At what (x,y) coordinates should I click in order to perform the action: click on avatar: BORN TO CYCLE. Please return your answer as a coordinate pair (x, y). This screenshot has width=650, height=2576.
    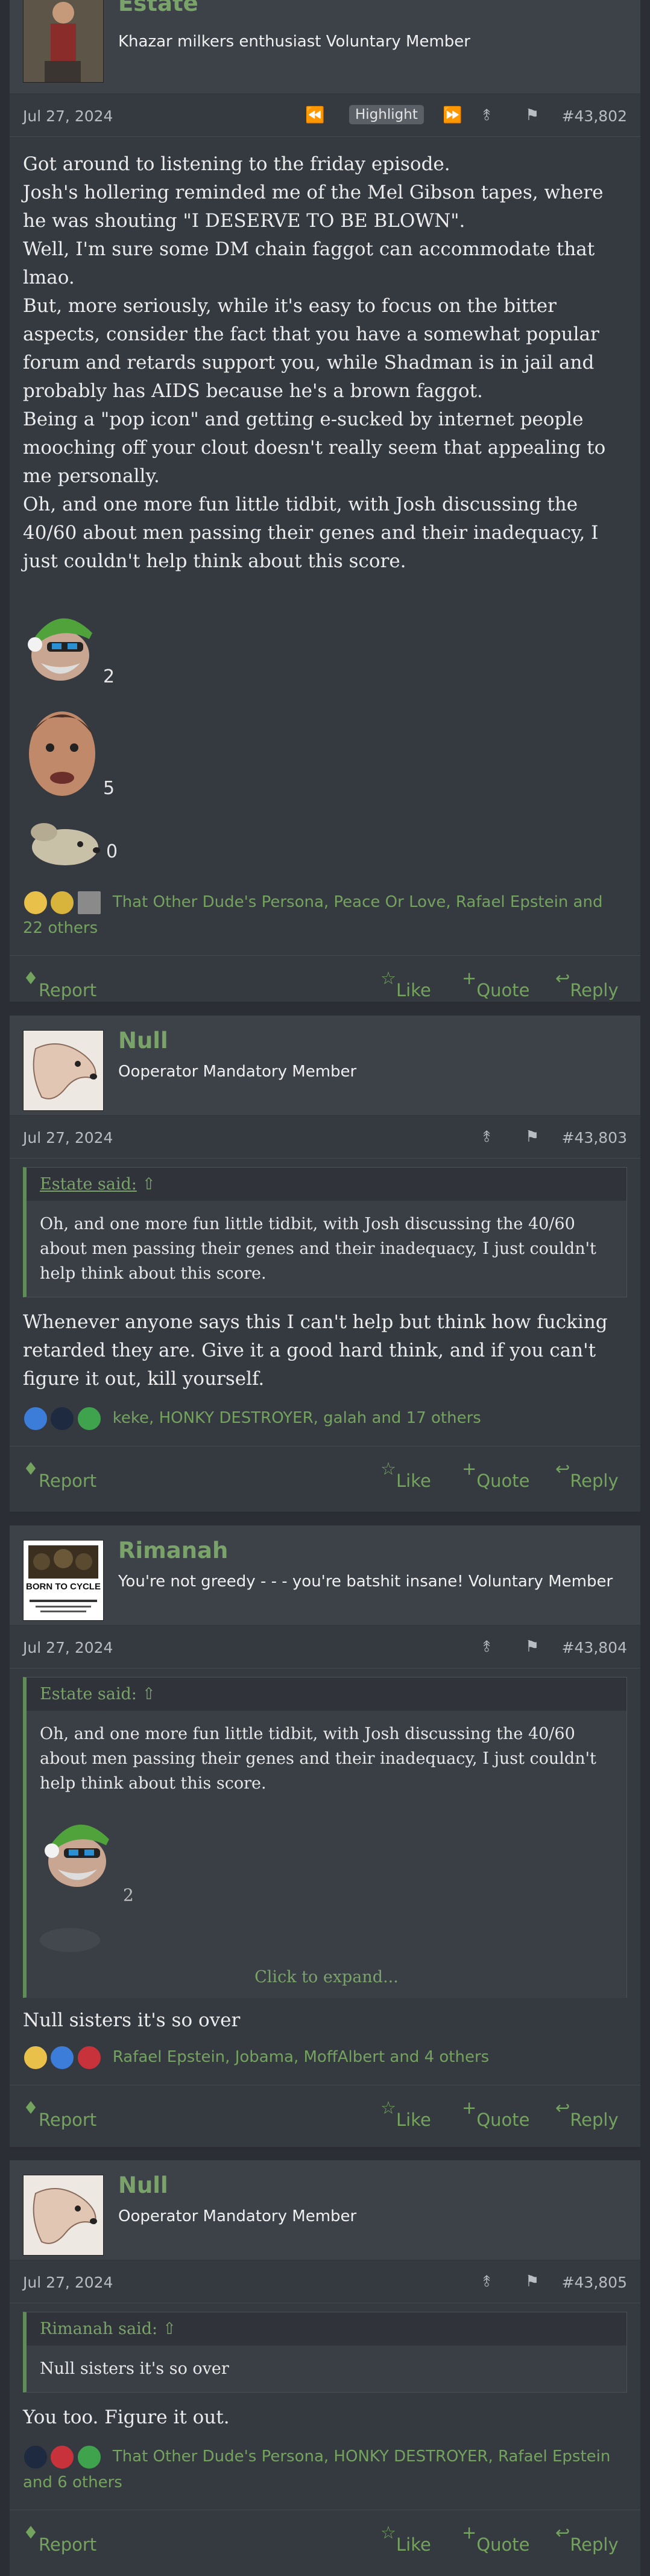
    Looking at the image, I should click on (63, 1581).